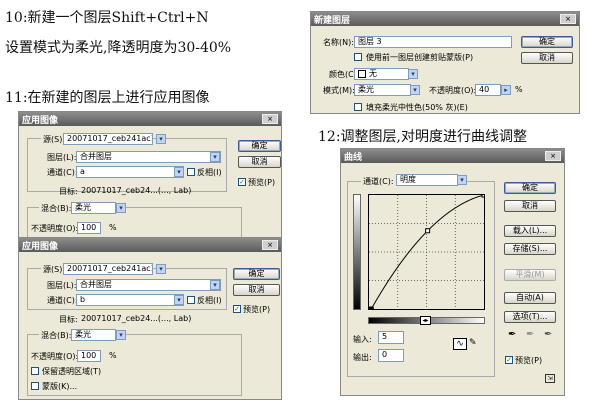  Describe the element at coordinates (55, 228) in the screenshot. I see `opacity-label: 不透明度(O):` at that location.